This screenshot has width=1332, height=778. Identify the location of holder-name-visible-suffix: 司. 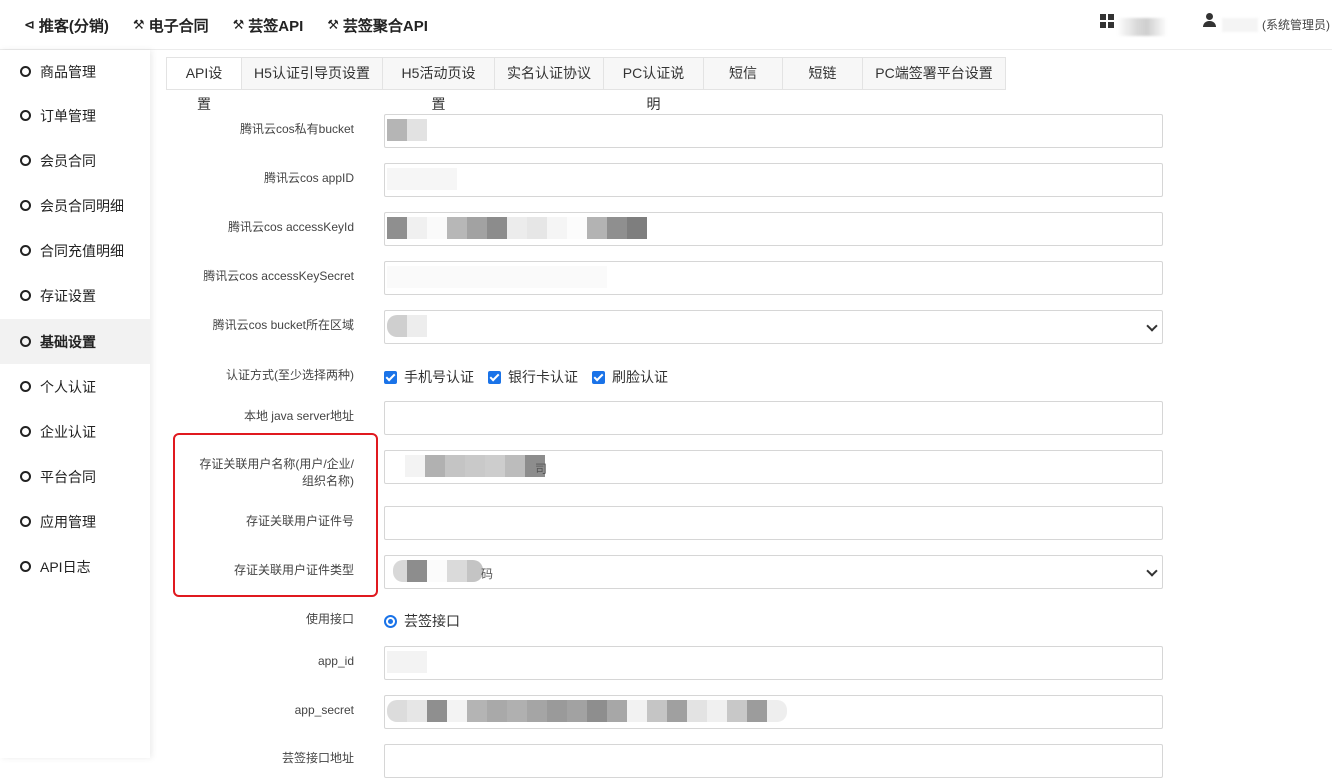
(541, 469).